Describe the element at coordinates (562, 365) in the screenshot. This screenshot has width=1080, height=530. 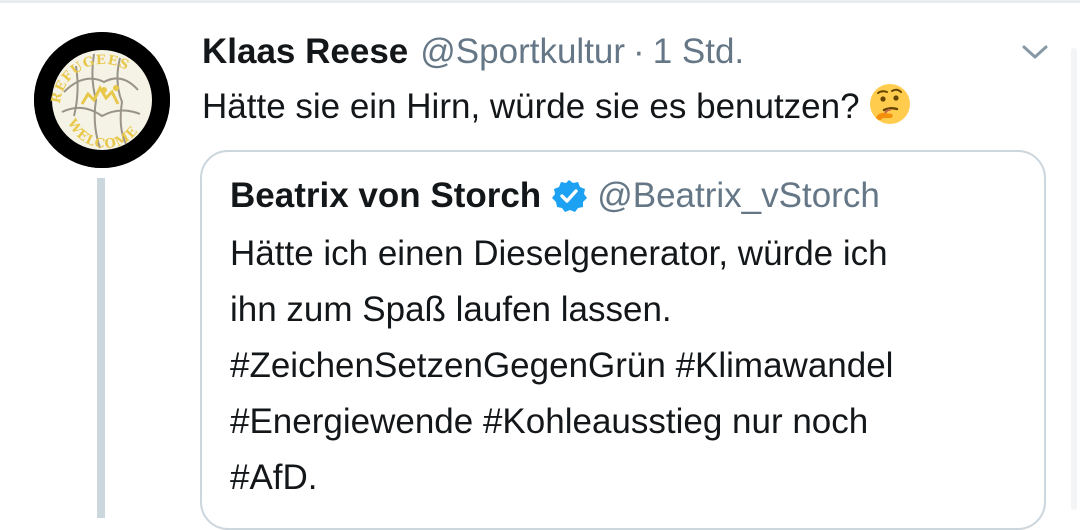
I see `quoted-text-line: #ZeichenSetzenGegenGrün #Klimawandel` at that location.